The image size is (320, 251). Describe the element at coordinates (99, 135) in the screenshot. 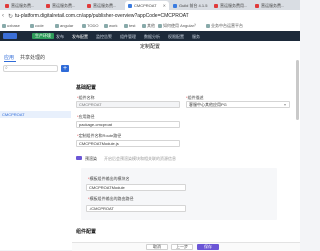

I see `field-label: *定制组件名和Route路径` at that location.